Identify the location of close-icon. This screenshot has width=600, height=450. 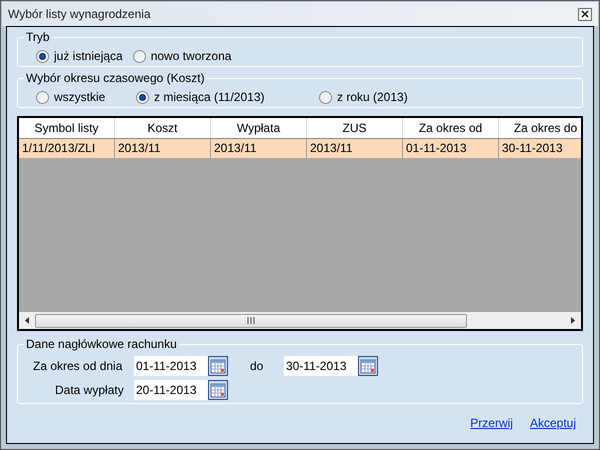
(585, 14).